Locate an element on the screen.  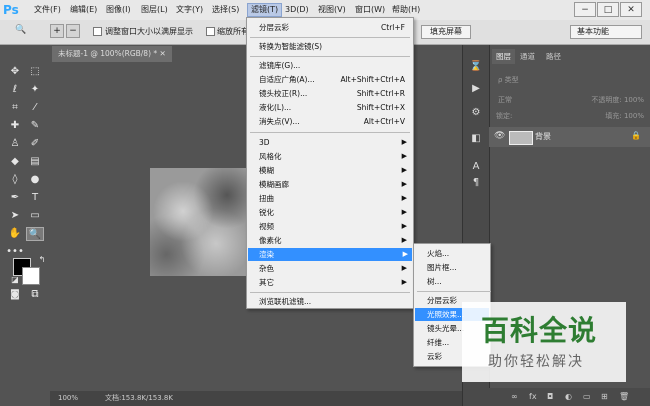
menu-item-stylize: 风格化 ▶ is located at coordinates (335, 156).